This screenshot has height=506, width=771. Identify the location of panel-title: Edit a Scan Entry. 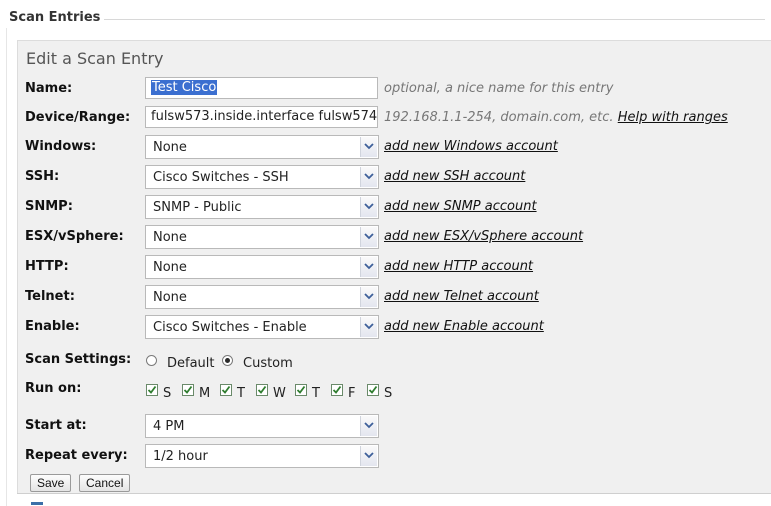
(95, 58).